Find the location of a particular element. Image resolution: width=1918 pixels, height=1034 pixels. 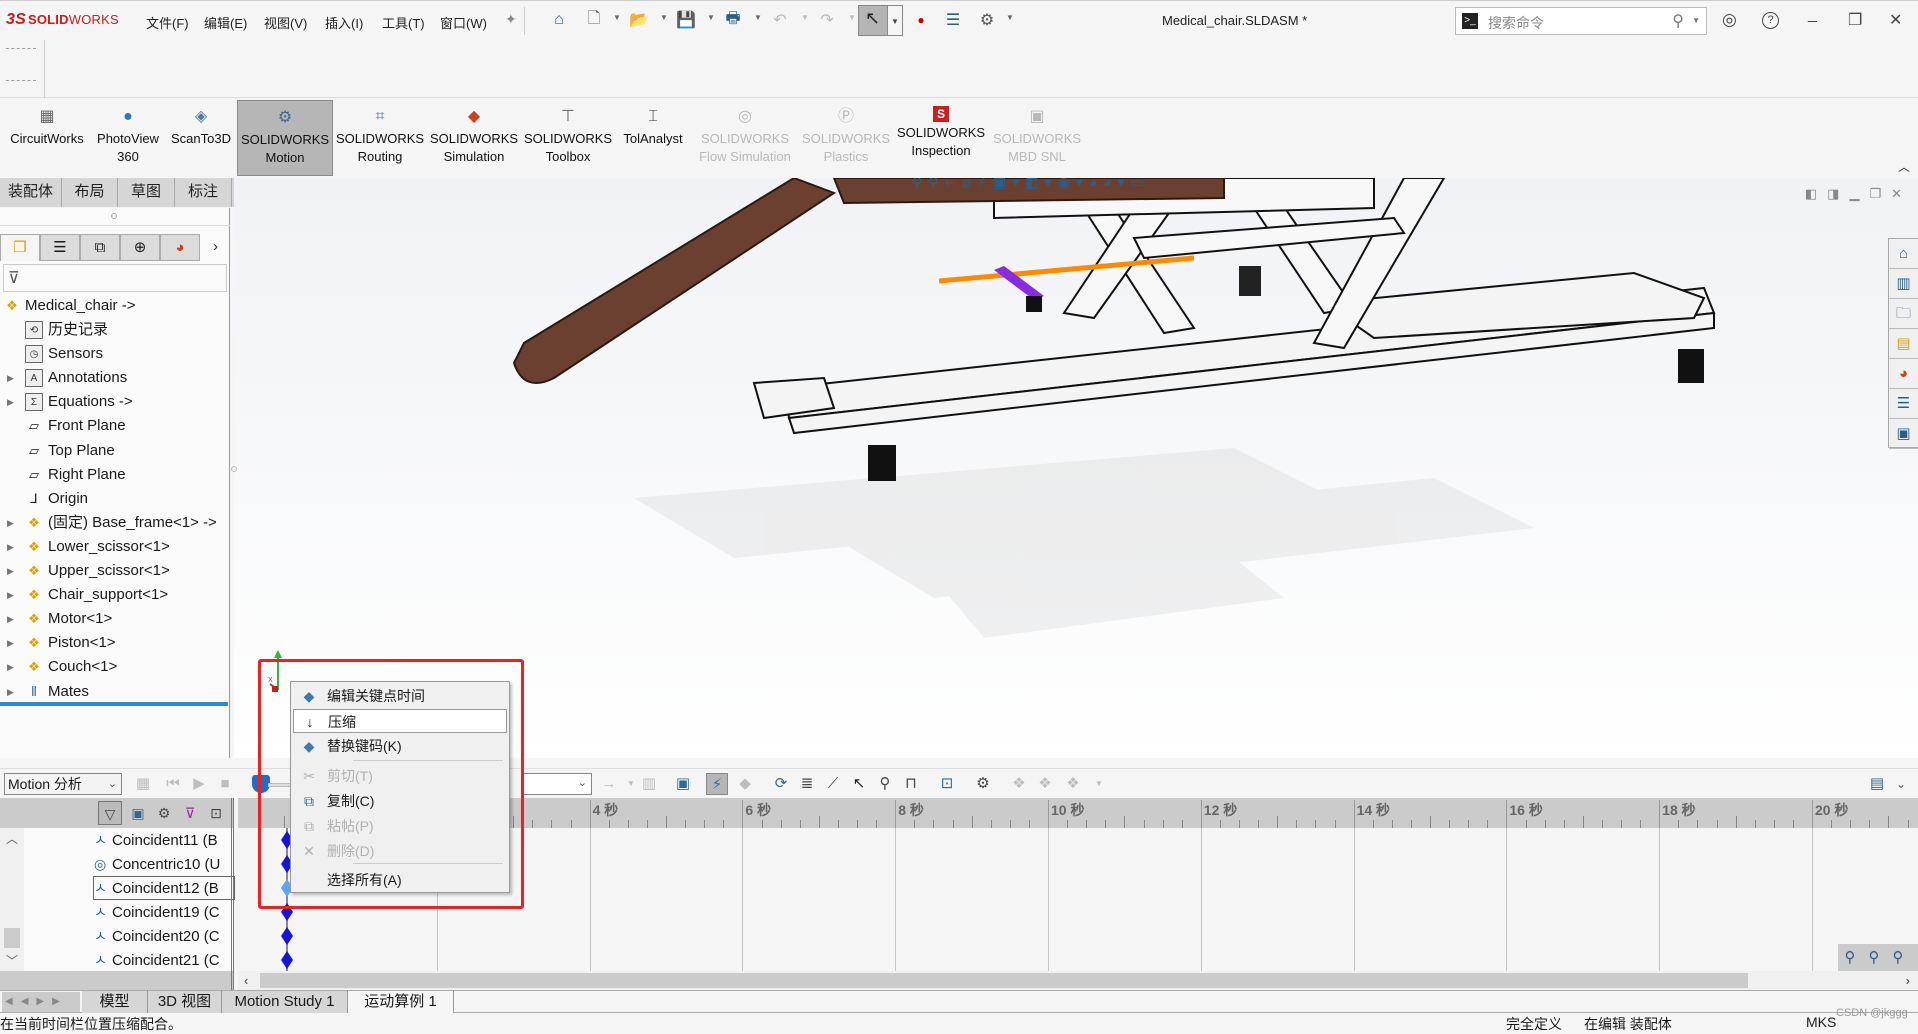

new-document-icon: 🗋 is located at coordinates (594, 20).